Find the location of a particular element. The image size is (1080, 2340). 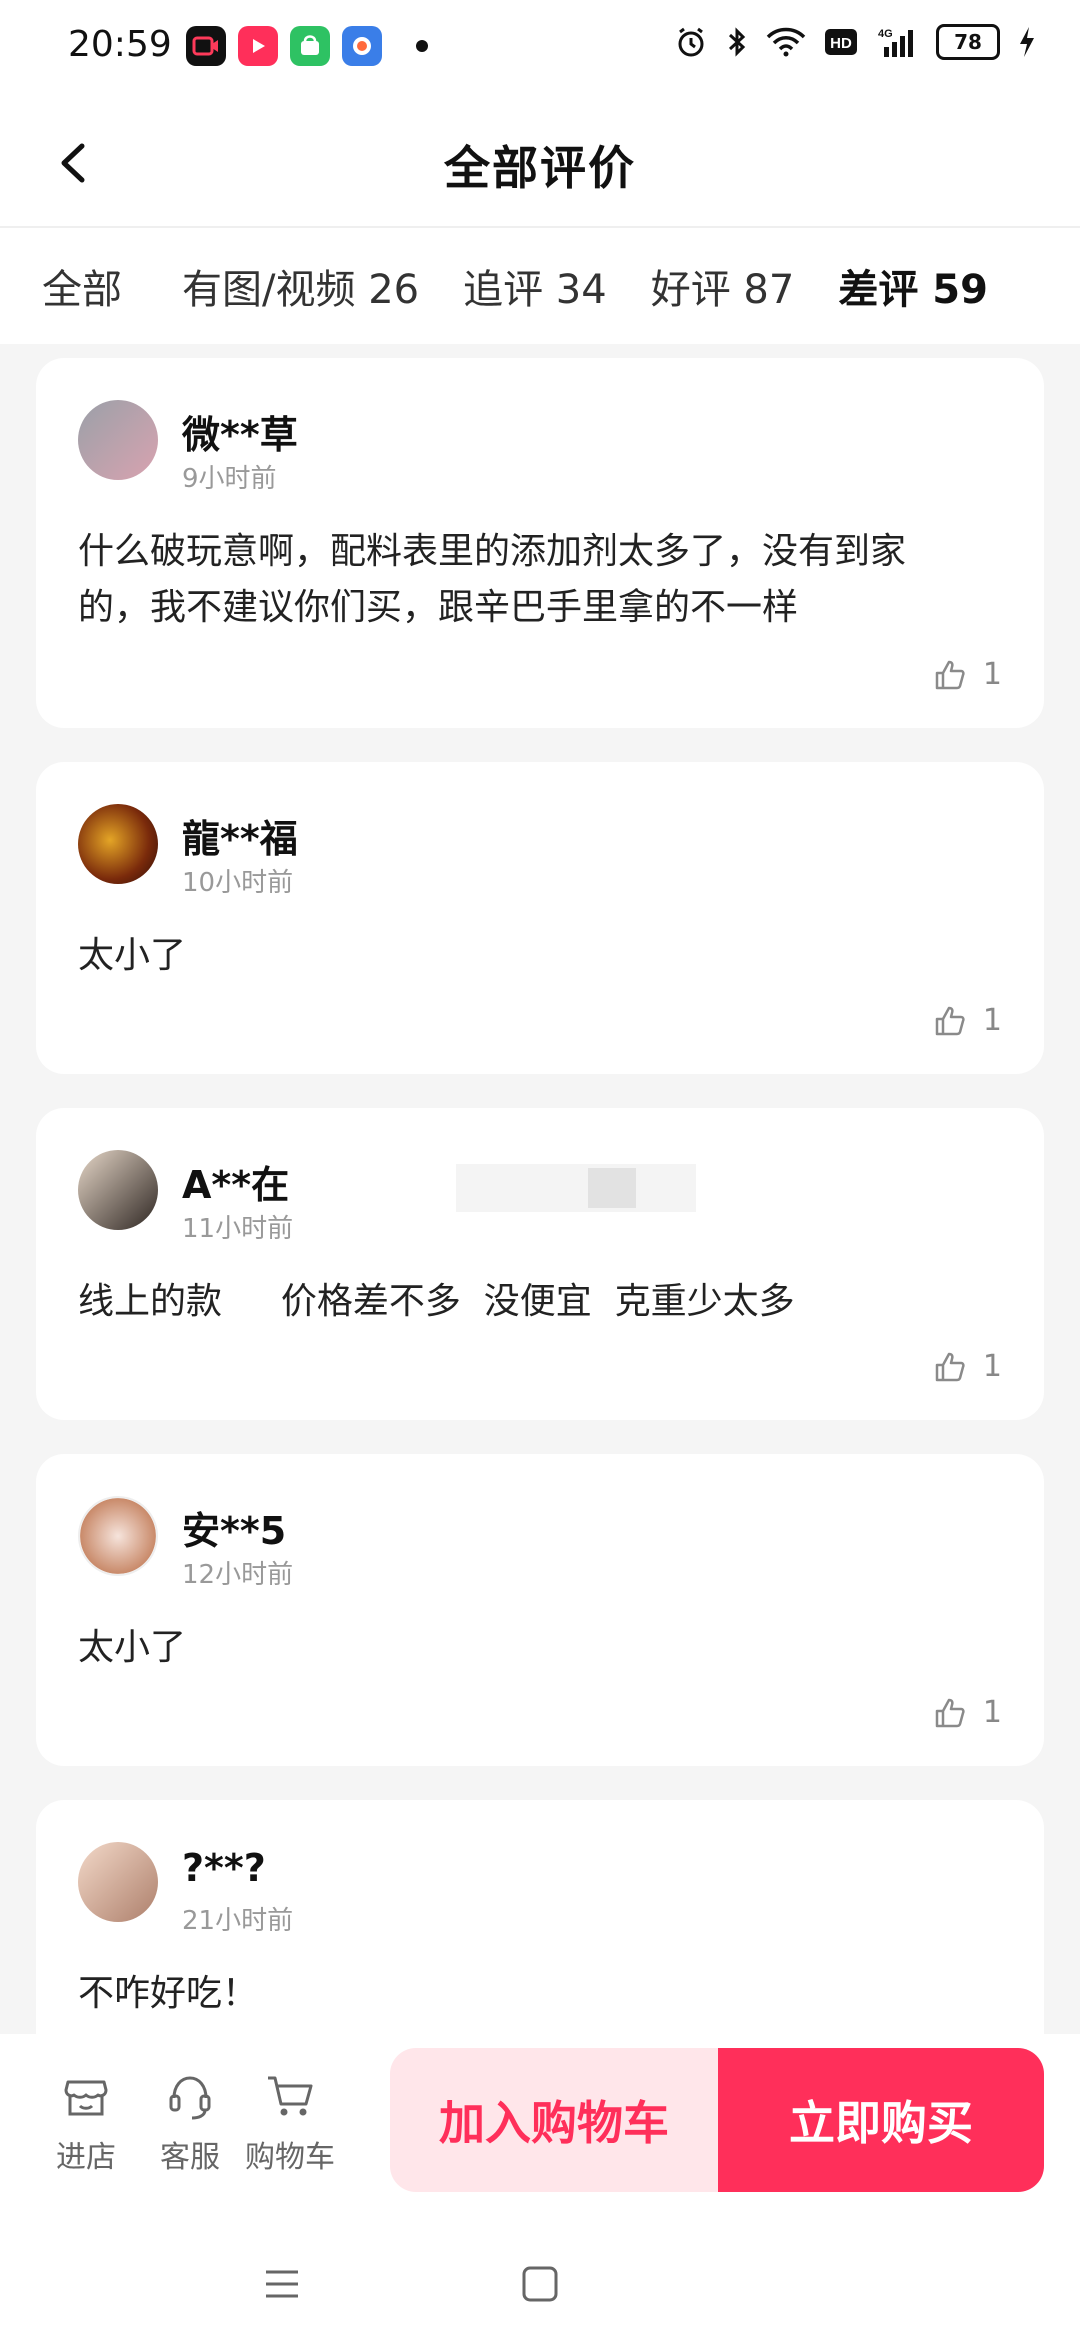

page-header: 全部评价 is located at coordinates (540, 162).